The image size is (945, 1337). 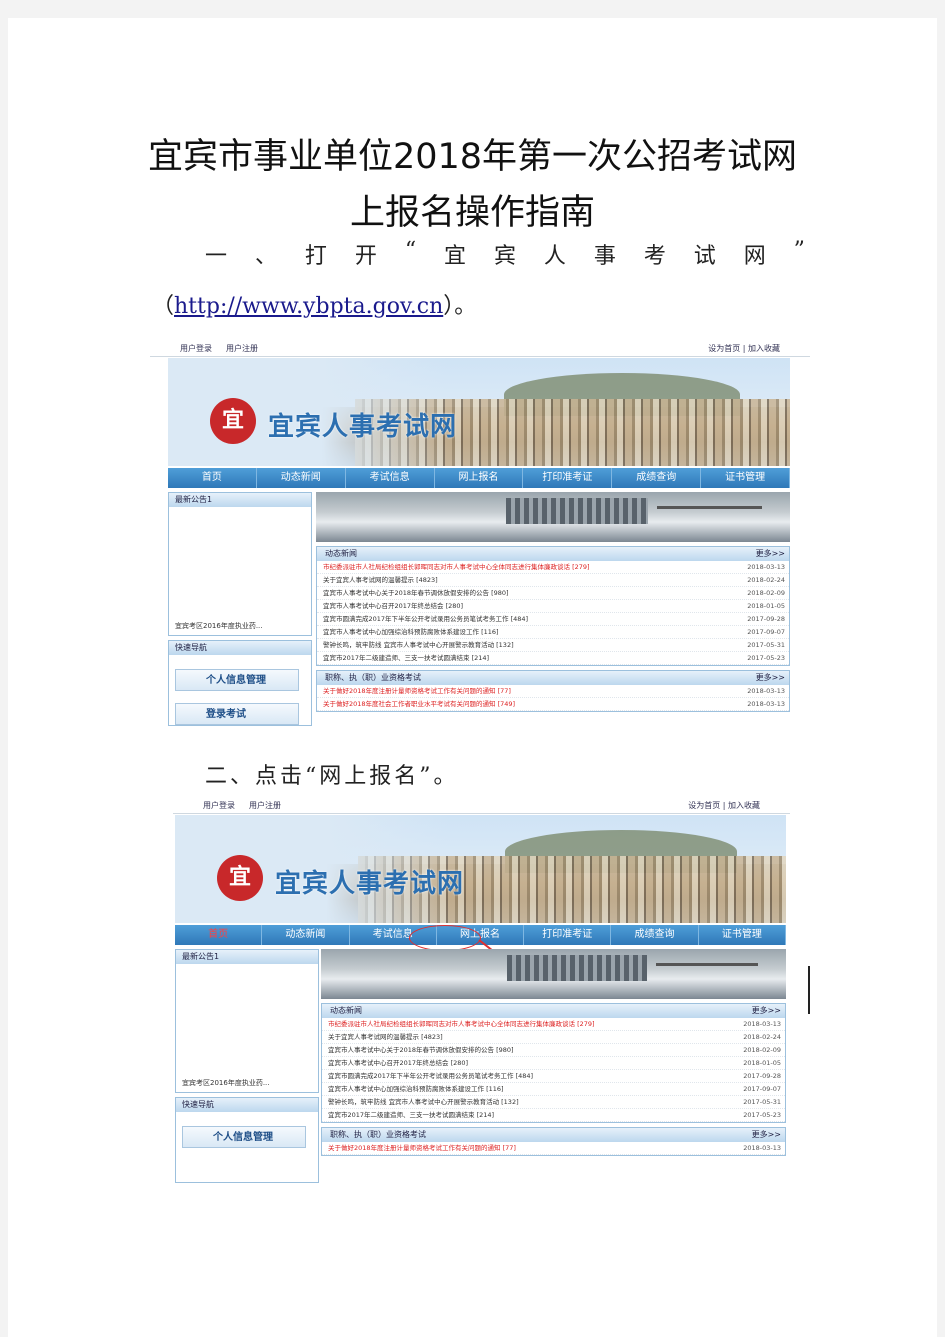 I want to click on step1-url-line: （http://www.ybpta.gov.cn）。, so click(x=314, y=304).